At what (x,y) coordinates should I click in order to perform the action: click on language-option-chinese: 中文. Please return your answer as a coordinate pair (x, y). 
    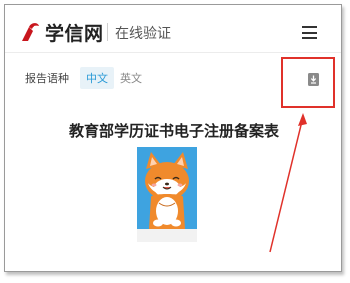
    Looking at the image, I should click on (97, 78).